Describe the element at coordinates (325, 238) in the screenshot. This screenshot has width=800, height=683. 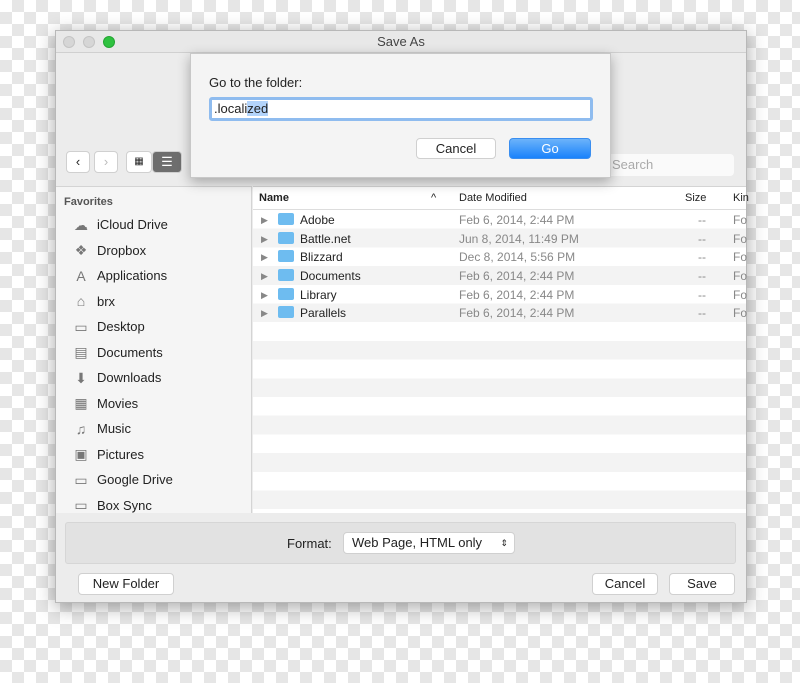
I see `file-name: Battle.net` at that location.